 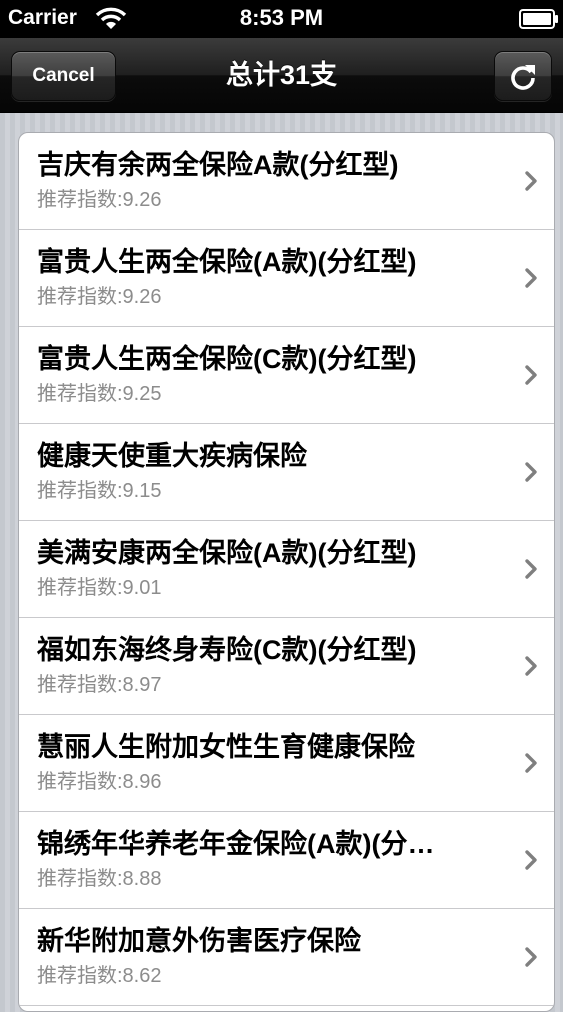 I want to click on refresh-button, so click(x=523, y=76).